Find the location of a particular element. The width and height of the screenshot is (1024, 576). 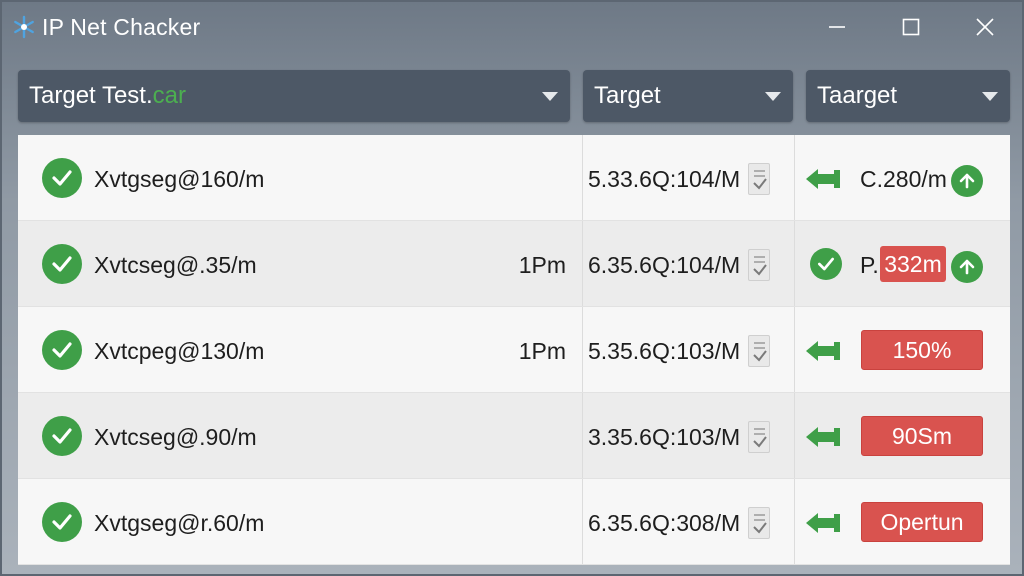

dropdown-label: Taarget is located at coordinates (857, 95).